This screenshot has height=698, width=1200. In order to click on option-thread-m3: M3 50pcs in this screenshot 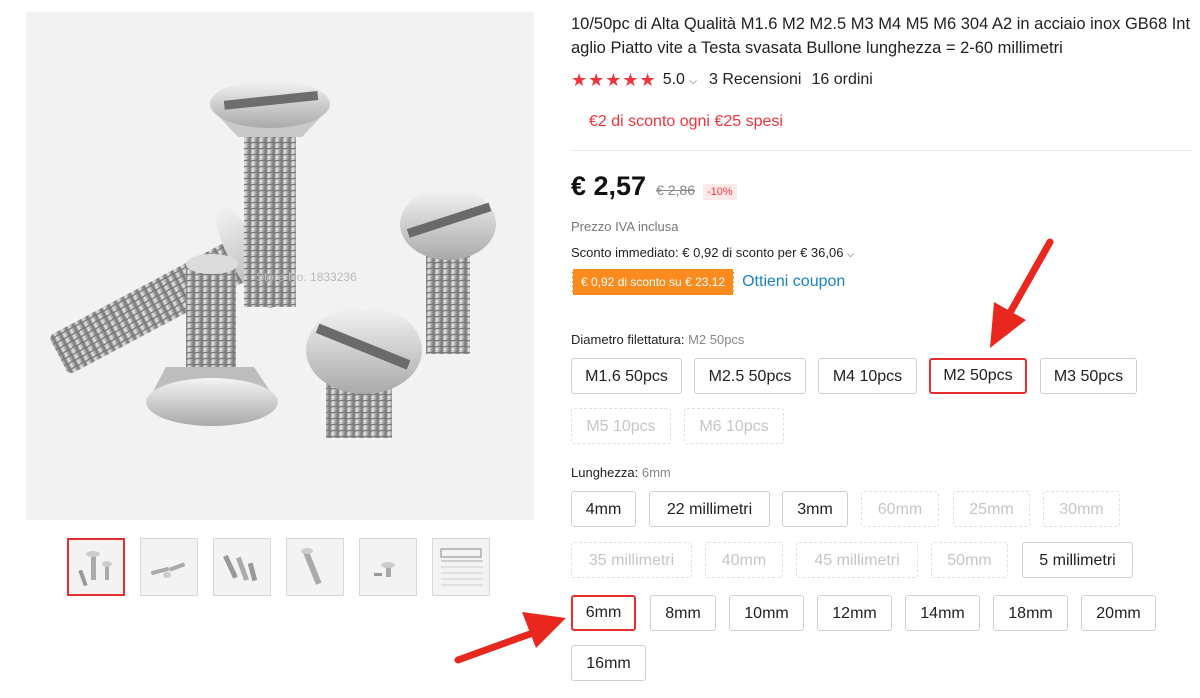, I will do `click(1088, 376)`.